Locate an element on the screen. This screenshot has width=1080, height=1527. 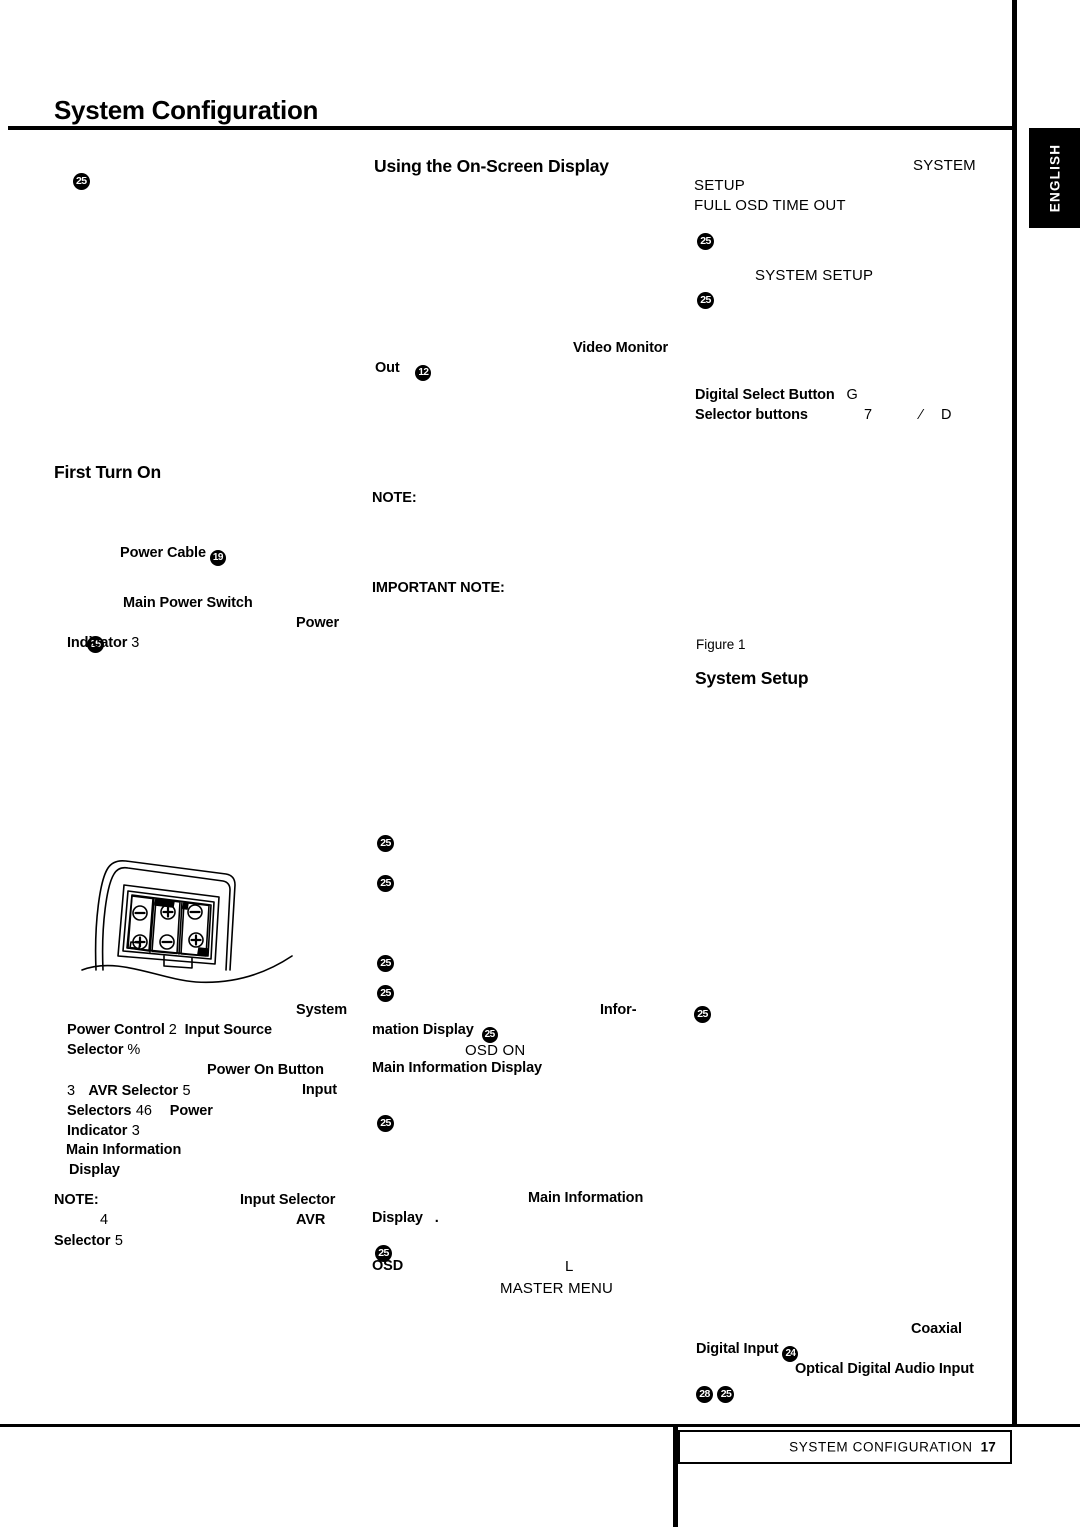
selector-slash: ⁄ is located at coordinates (921, 415).